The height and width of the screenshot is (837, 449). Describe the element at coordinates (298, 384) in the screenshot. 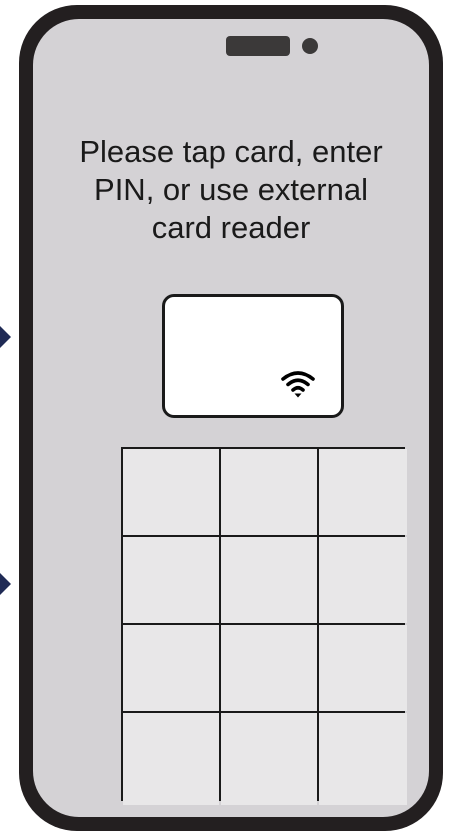

I see `contactless-icon` at that location.